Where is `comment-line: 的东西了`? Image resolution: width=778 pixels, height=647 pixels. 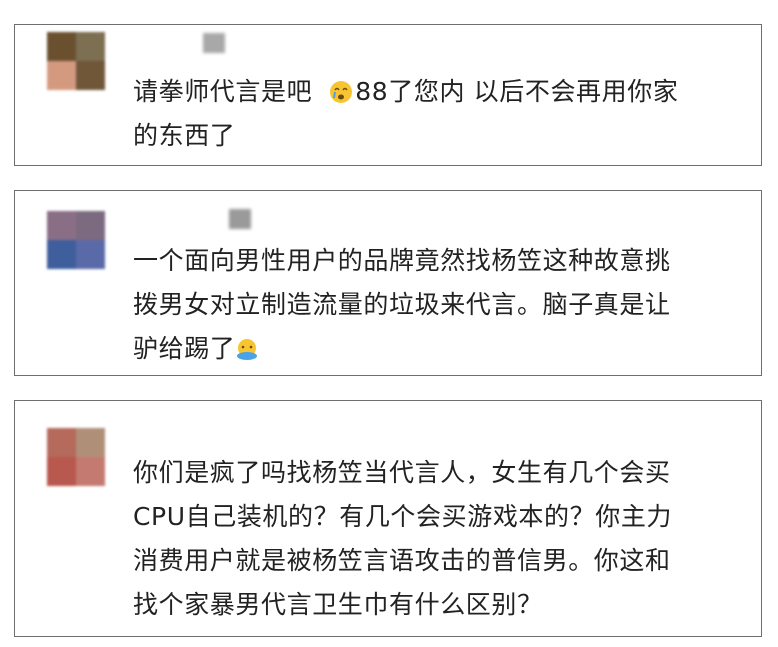 comment-line: 的东西了 is located at coordinates (184, 135).